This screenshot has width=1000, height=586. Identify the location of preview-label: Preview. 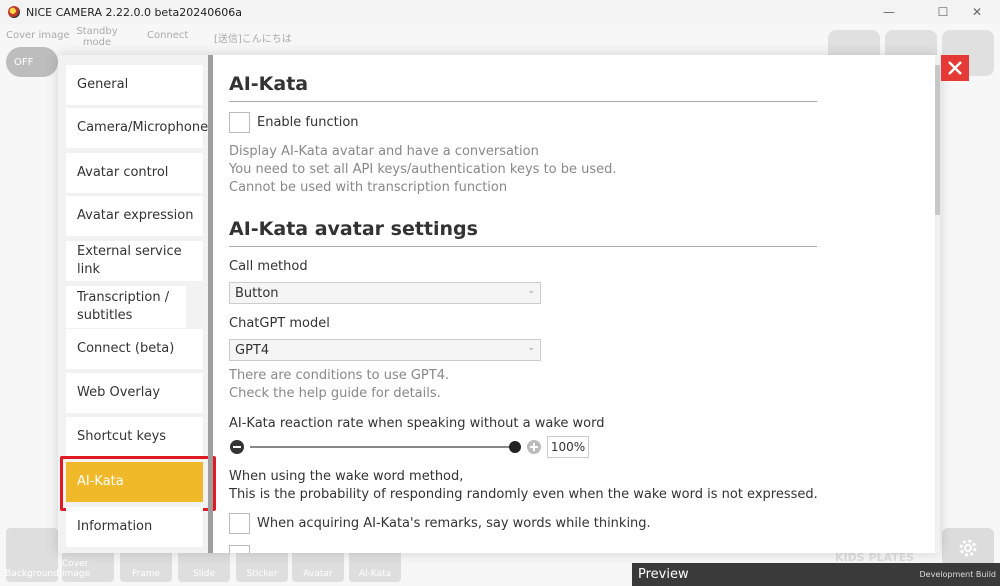
(663, 574).